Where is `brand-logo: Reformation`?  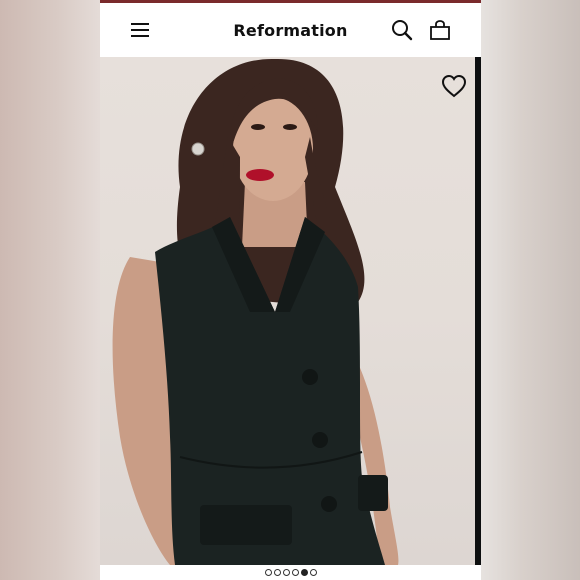
brand-logo: Reformation is located at coordinates (290, 30).